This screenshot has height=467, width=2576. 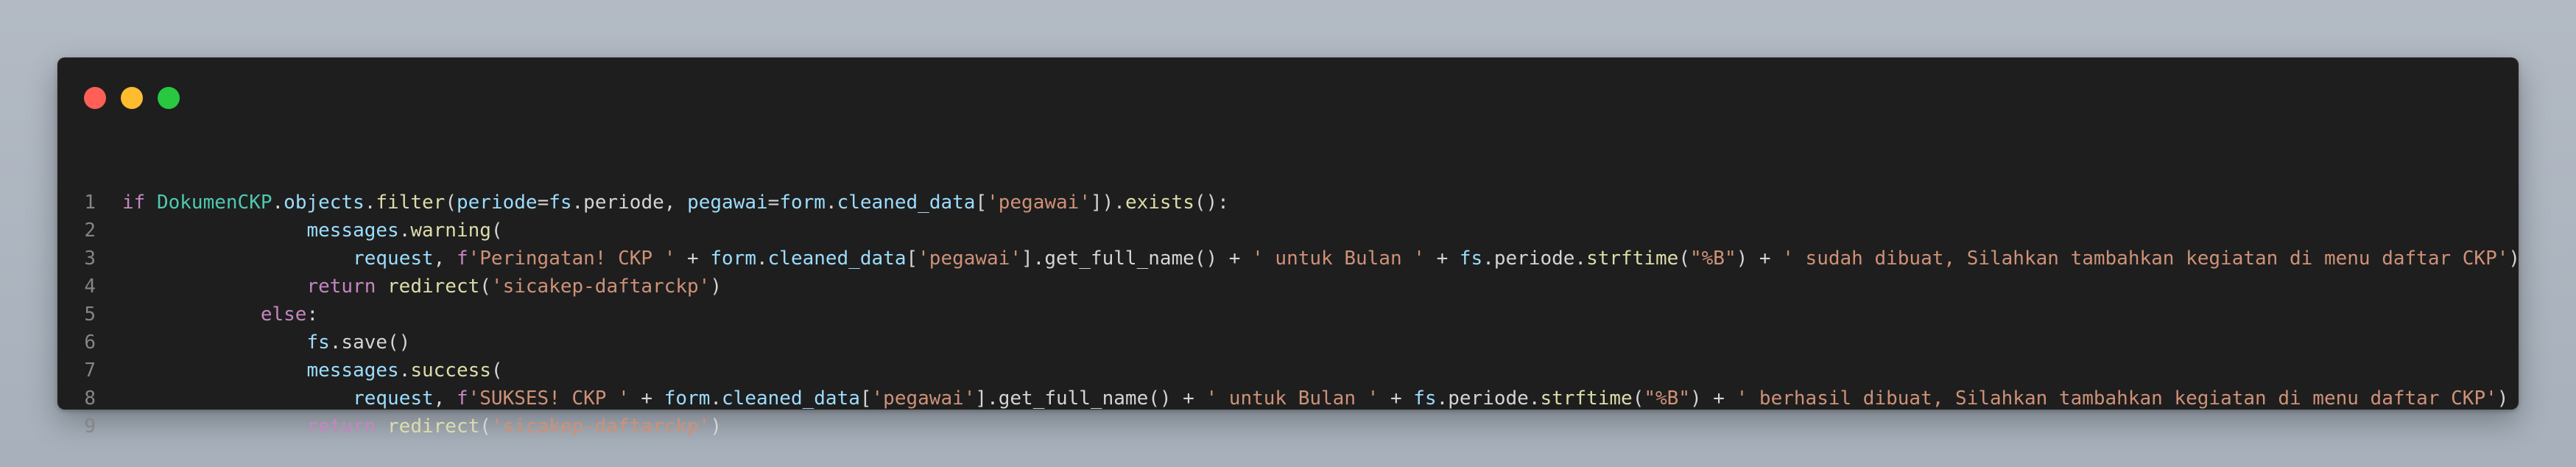 What do you see at coordinates (445, 258) in the screenshot?
I see `code-token: ,` at bounding box center [445, 258].